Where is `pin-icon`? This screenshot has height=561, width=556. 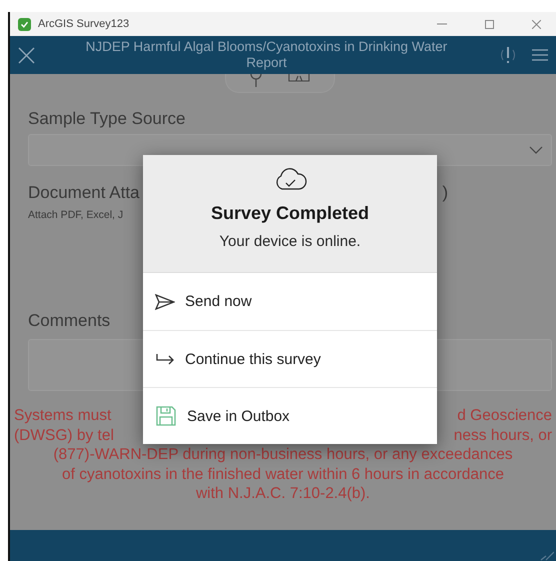 pin-icon is located at coordinates (256, 81).